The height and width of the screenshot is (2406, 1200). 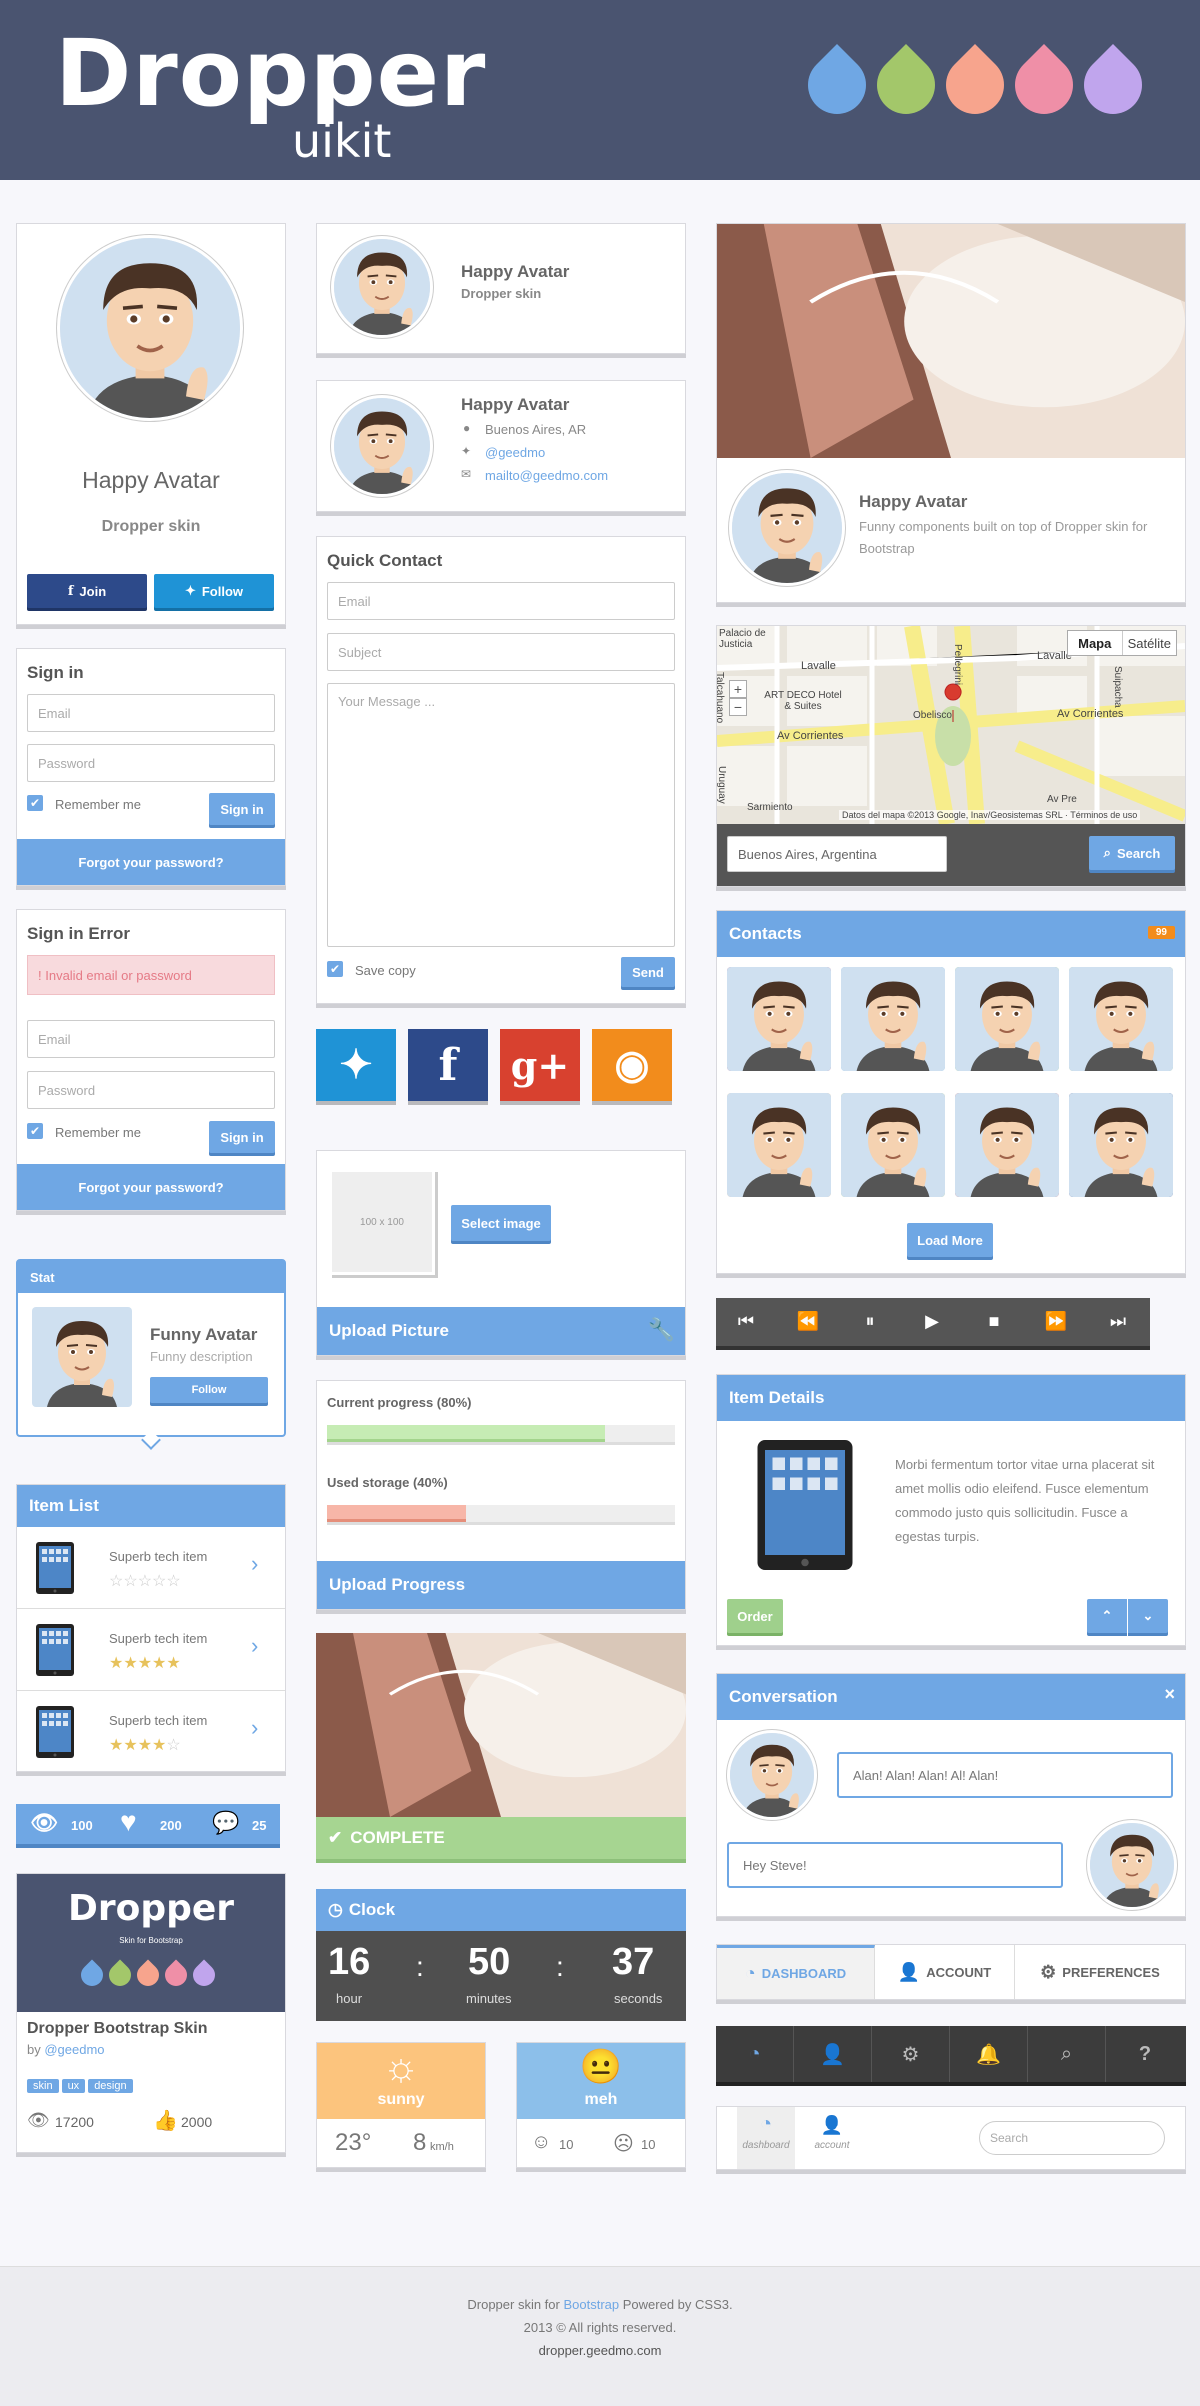 I want to click on tablet-icon, so click(x=55, y=1650).